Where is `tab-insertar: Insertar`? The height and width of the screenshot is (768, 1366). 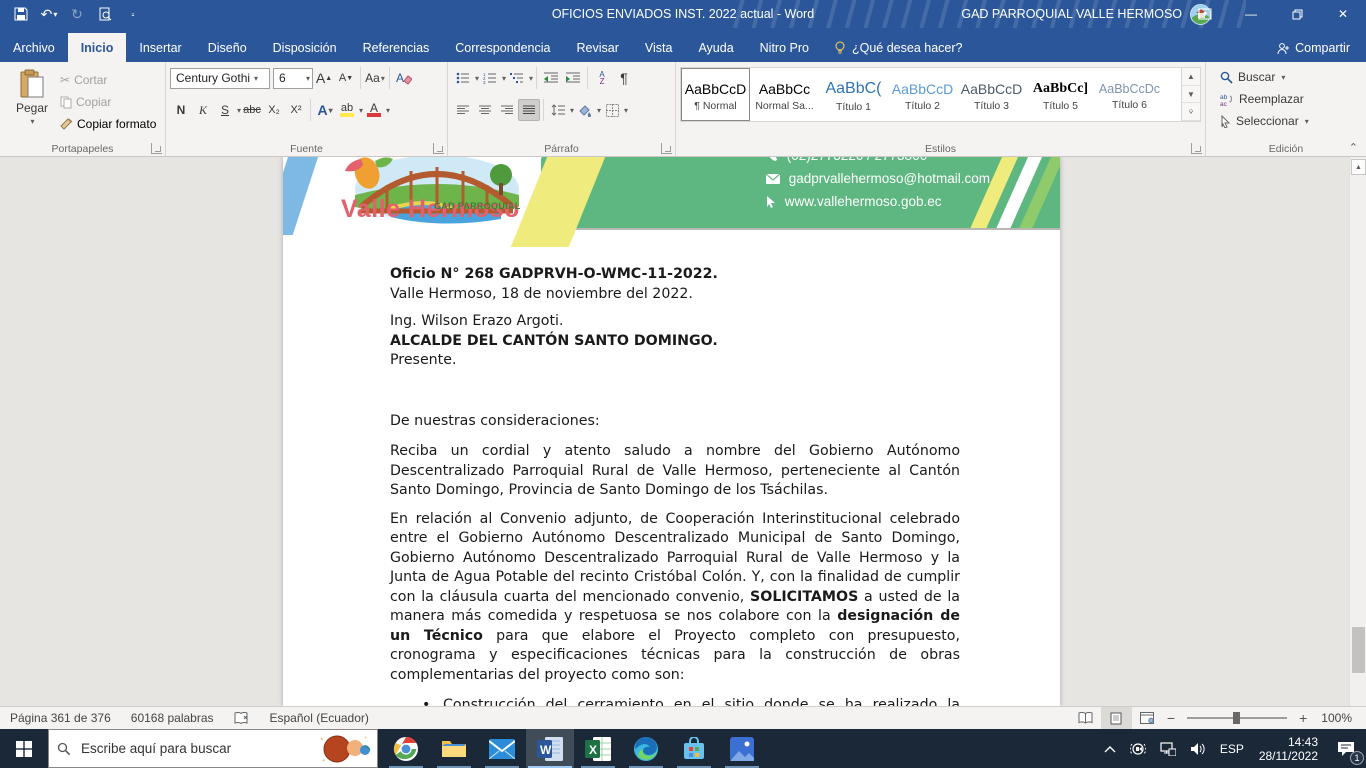
tab-insertar: Insertar is located at coordinates (160, 47).